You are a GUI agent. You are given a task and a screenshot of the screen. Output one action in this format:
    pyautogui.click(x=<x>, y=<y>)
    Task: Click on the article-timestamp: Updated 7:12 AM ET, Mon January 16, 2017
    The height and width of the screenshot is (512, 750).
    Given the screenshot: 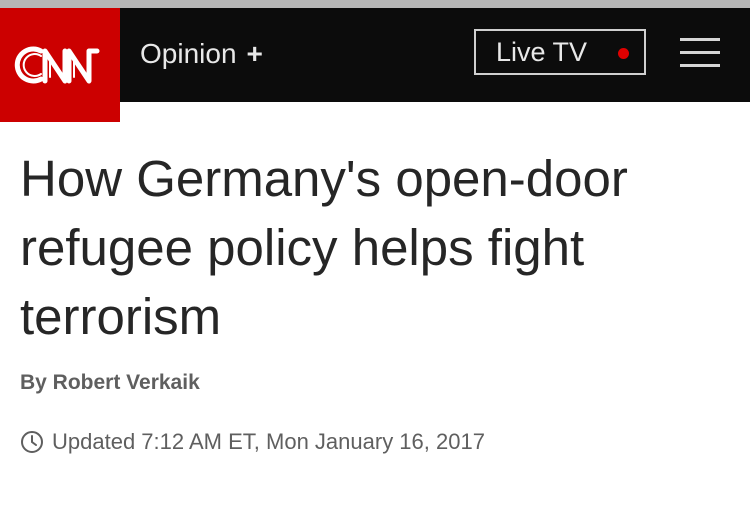 What is the action you would take?
    pyautogui.click(x=252, y=442)
    